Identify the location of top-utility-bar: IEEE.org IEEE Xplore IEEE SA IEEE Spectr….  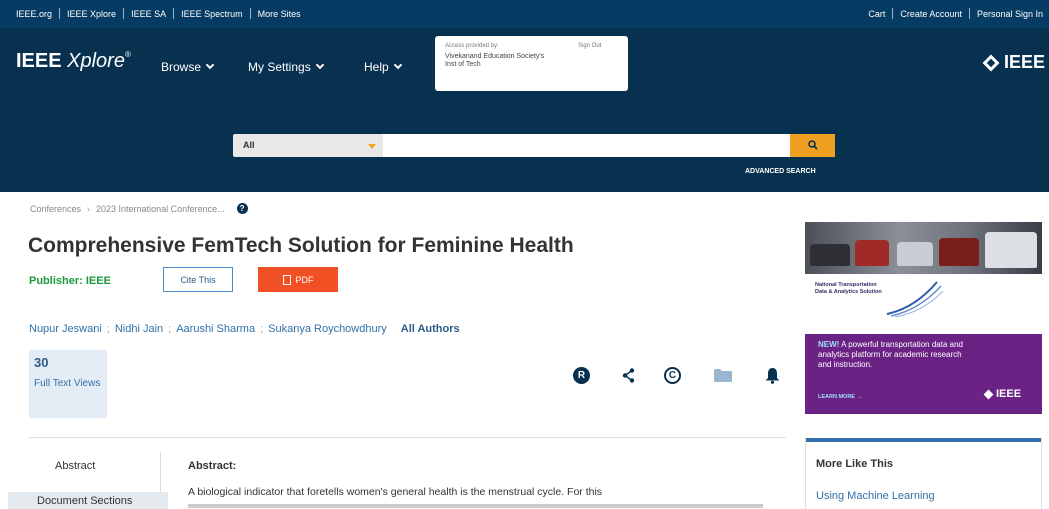
(524, 14).